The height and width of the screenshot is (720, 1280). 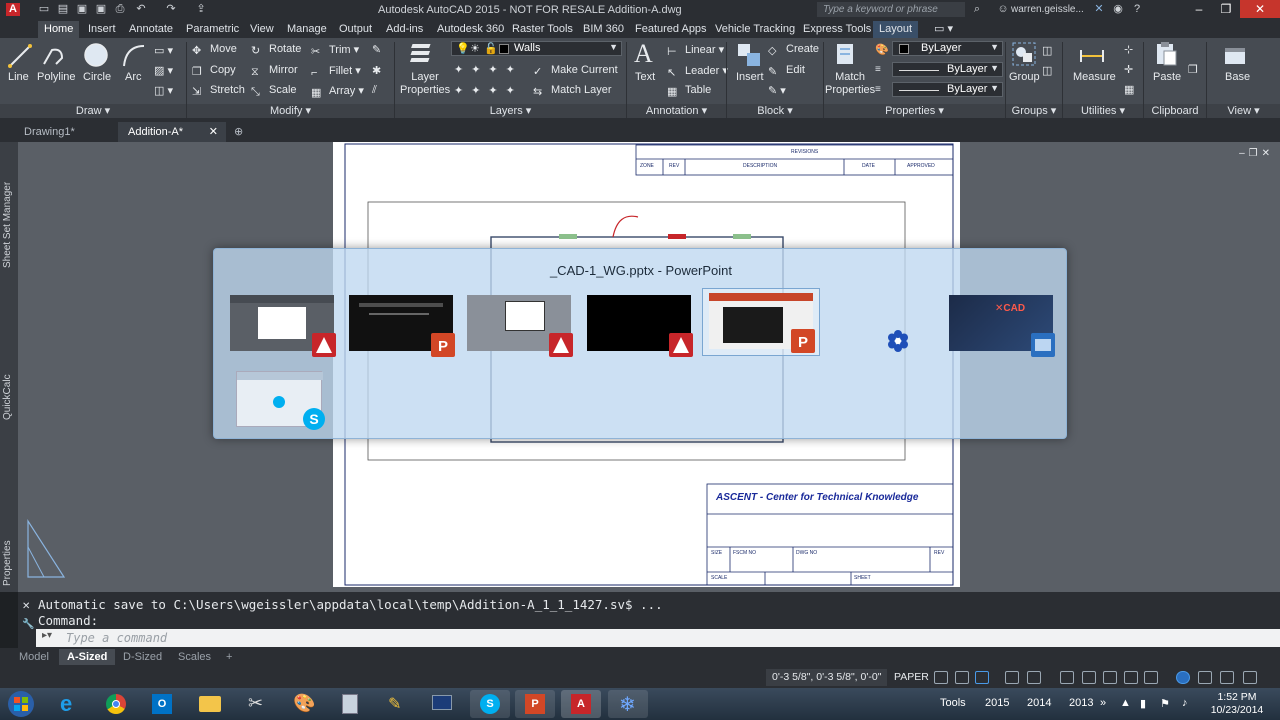 What do you see at coordinates (97, 77) in the screenshot?
I see `circle-button: Circle` at bounding box center [97, 77].